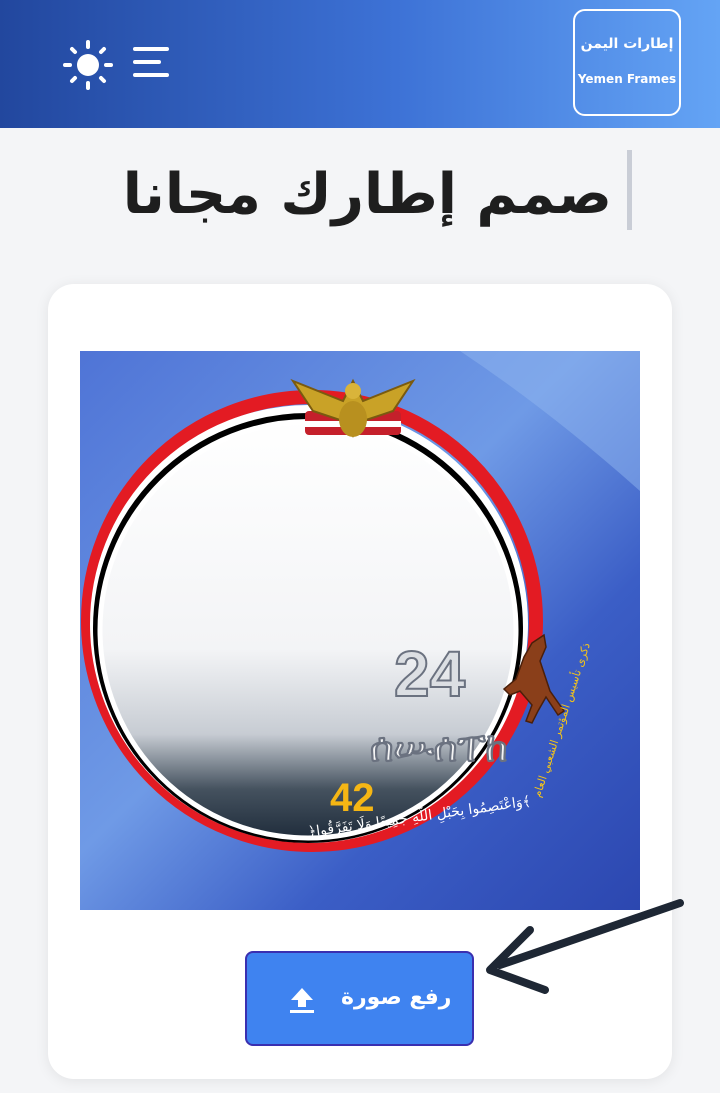 This screenshot has width=720, height=1093. Describe the element at coordinates (360, 64) in the screenshot. I see `app-header: إطارات اليمن Yemen Frames` at that location.